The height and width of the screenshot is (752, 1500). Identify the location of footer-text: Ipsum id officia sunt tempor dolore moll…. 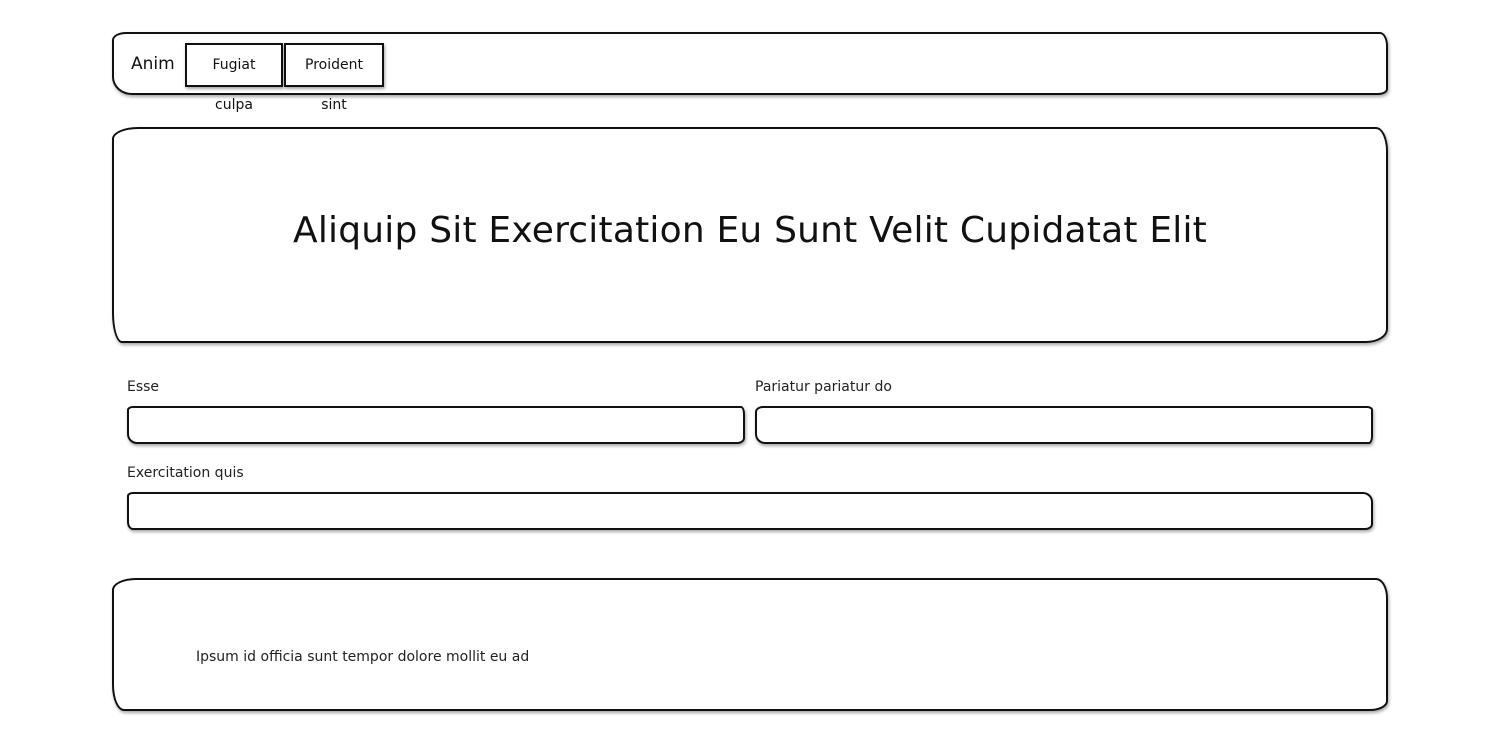
(363, 657).